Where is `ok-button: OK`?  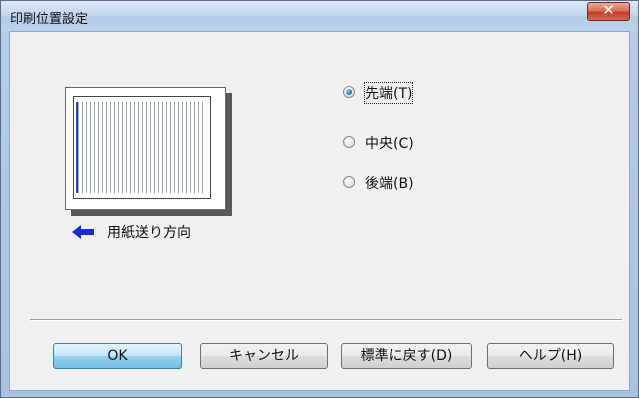 ok-button: OK is located at coordinates (117, 356).